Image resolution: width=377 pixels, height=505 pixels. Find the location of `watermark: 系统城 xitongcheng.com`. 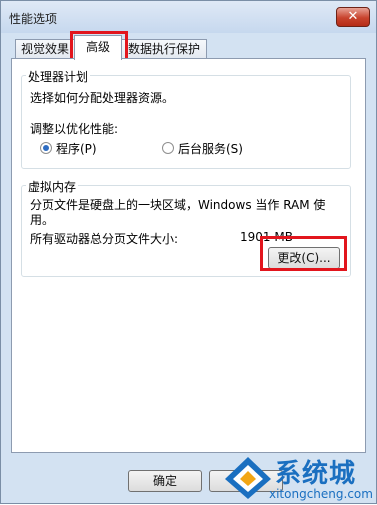

watermark: 系统城 xitongcheng.com is located at coordinates (298, 479).